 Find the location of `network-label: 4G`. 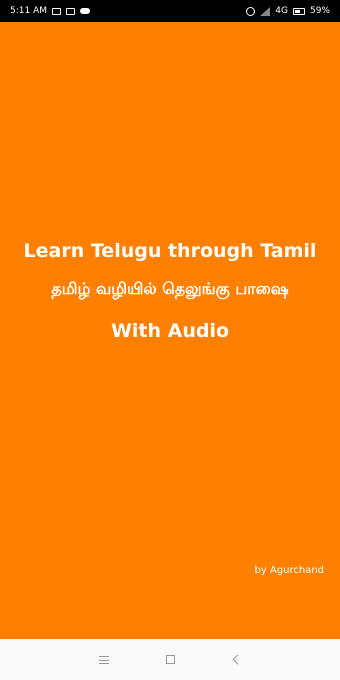

network-label: 4G is located at coordinates (281, 11).